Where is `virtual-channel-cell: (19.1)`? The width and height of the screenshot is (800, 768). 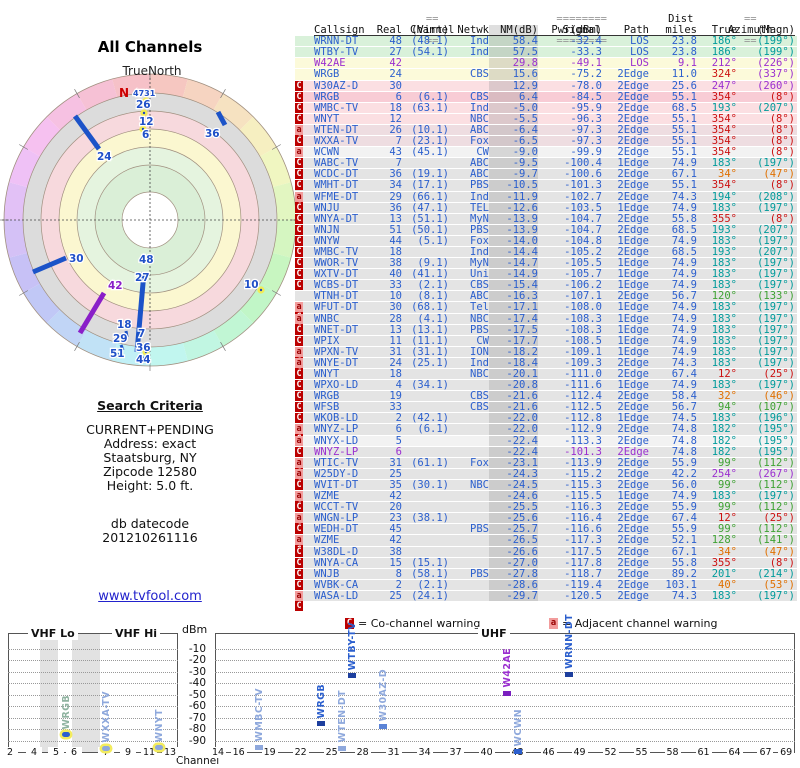 virtual-channel-cell: (19.1) is located at coordinates (430, 174).